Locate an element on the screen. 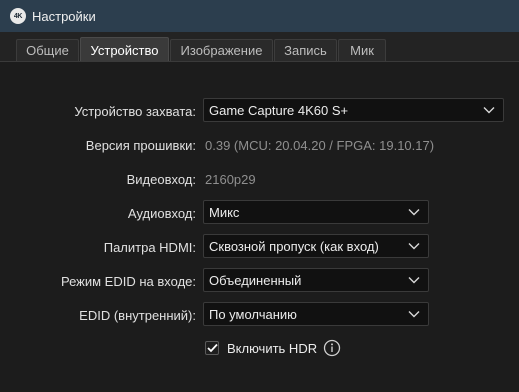  tab-general: Общие is located at coordinates (47, 50).